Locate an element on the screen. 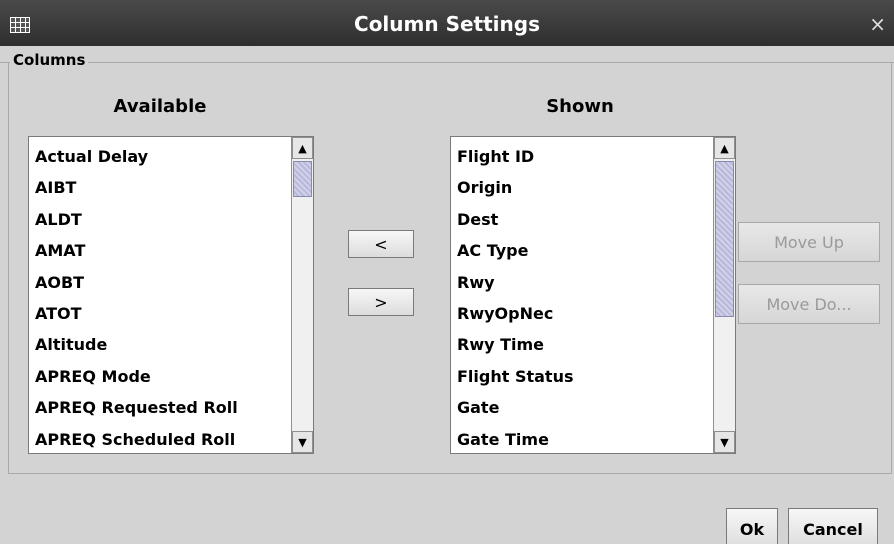 This screenshot has width=894, height=544. list-item: Gate Time is located at coordinates (582, 438).